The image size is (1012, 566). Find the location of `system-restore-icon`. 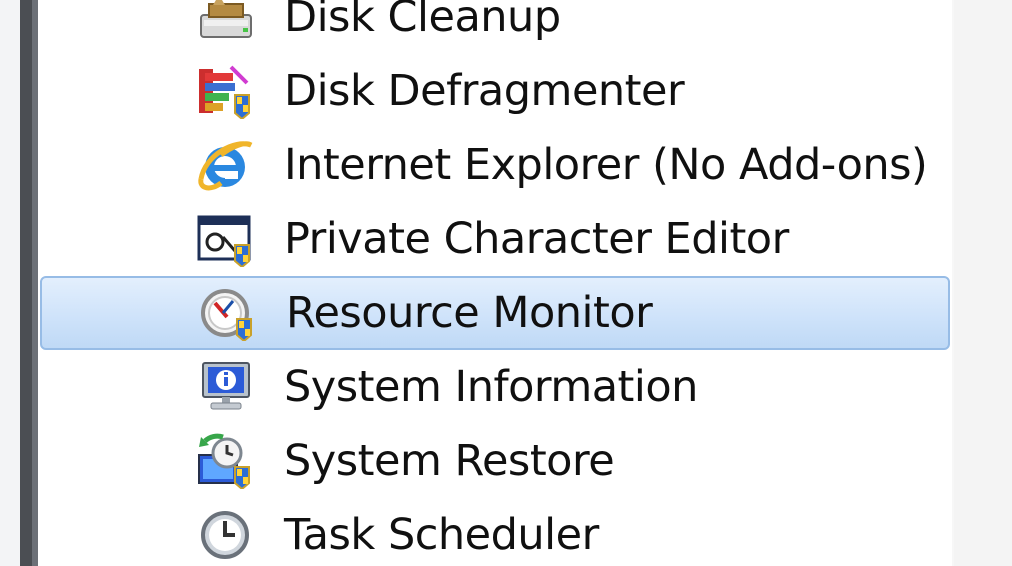

system-restore-icon is located at coordinates (226, 461).